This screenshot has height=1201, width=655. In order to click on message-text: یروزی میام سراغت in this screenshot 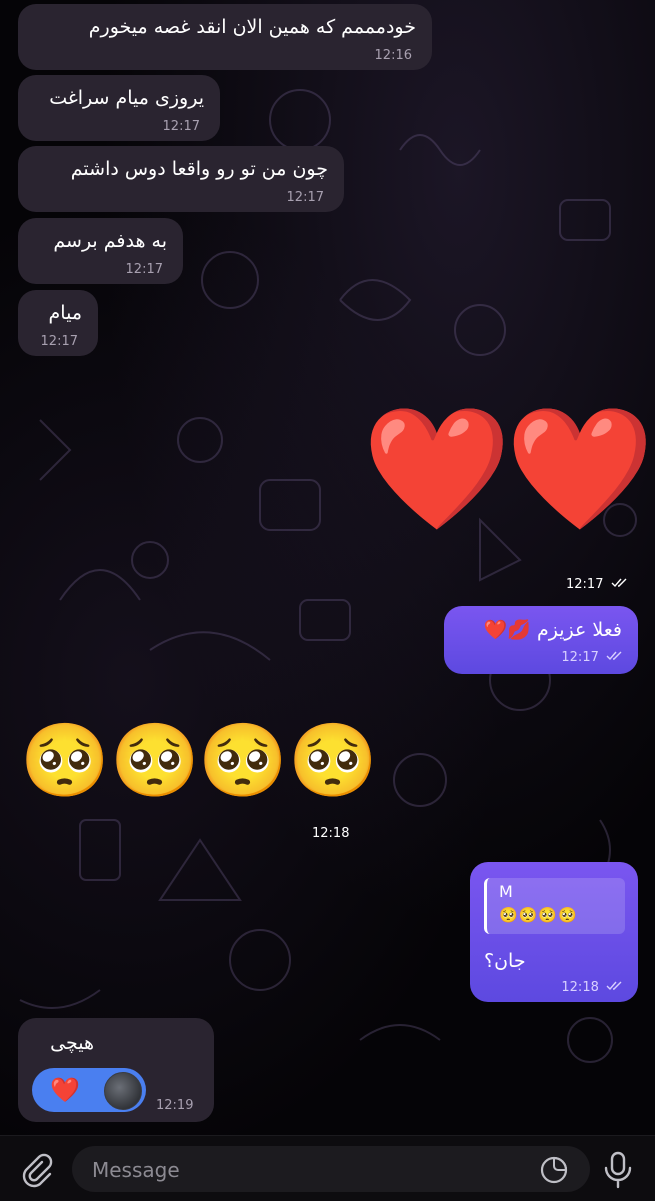, I will do `click(126, 98)`.